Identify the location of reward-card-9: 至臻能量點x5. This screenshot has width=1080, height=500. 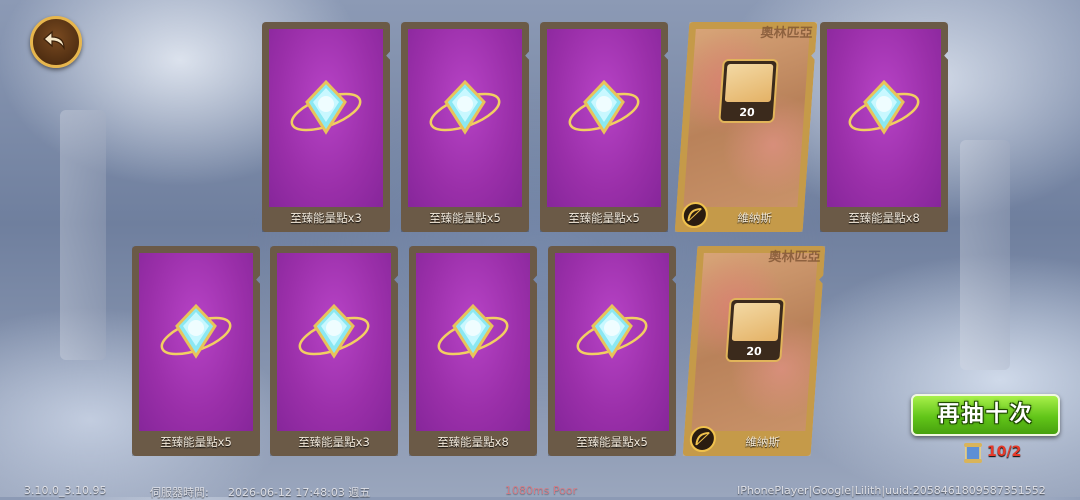
(612, 351).